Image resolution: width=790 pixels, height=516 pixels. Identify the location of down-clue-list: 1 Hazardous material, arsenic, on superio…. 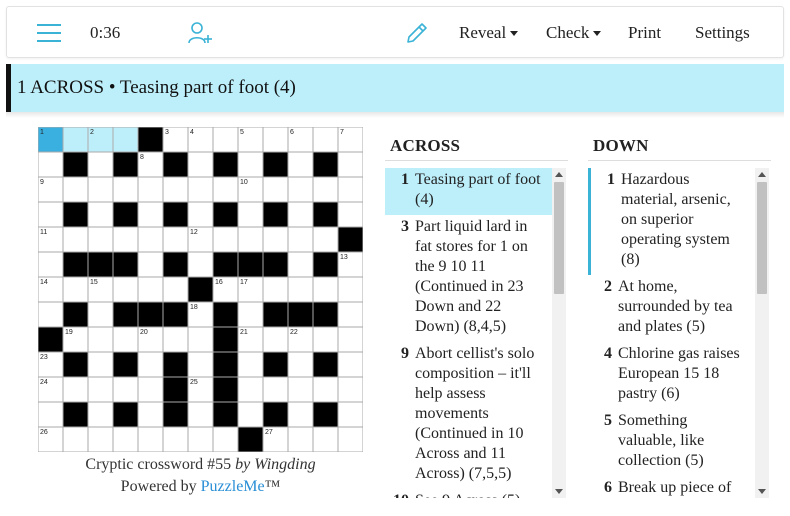
(671, 333).